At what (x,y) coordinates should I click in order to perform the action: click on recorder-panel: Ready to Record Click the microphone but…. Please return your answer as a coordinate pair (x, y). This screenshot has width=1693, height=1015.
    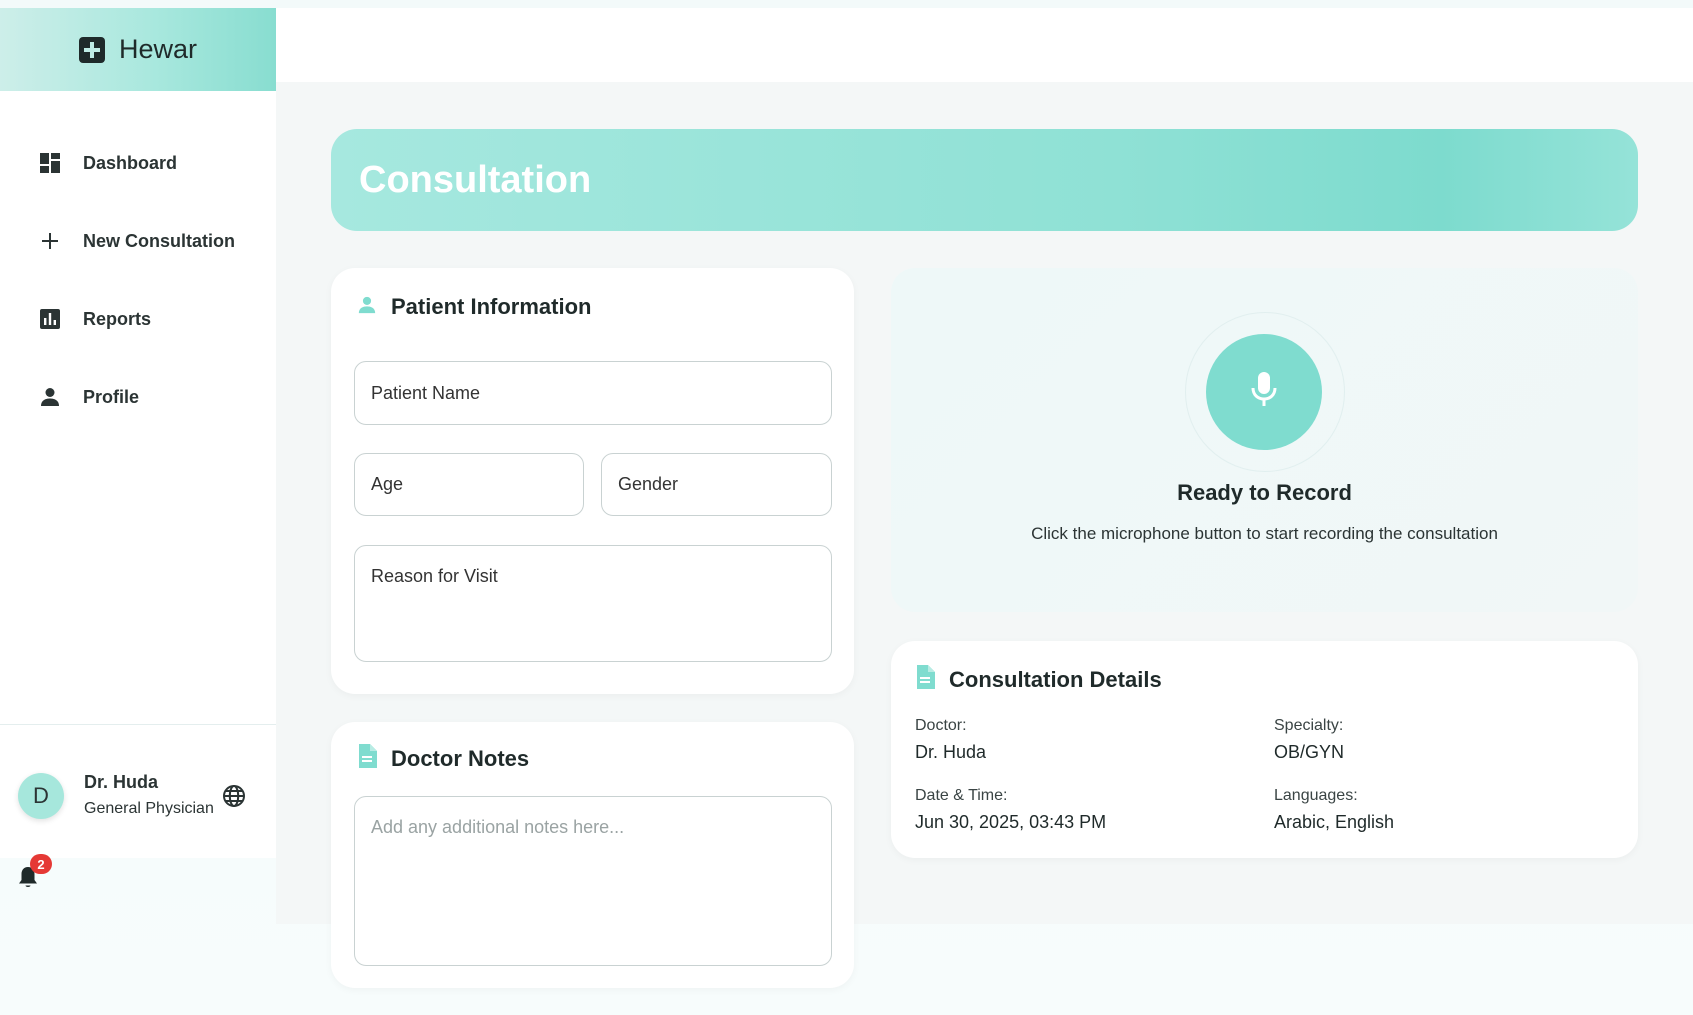
    Looking at the image, I should click on (1264, 440).